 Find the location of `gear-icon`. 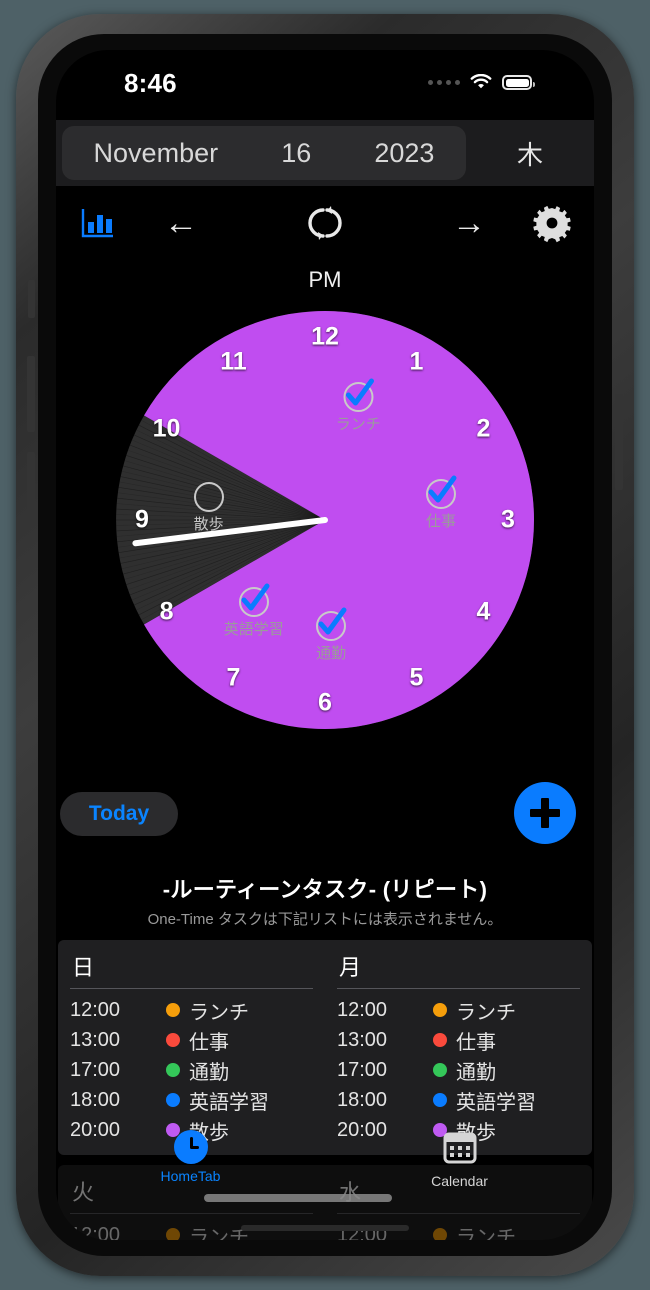

gear-icon is located at coordinates (552, 223).